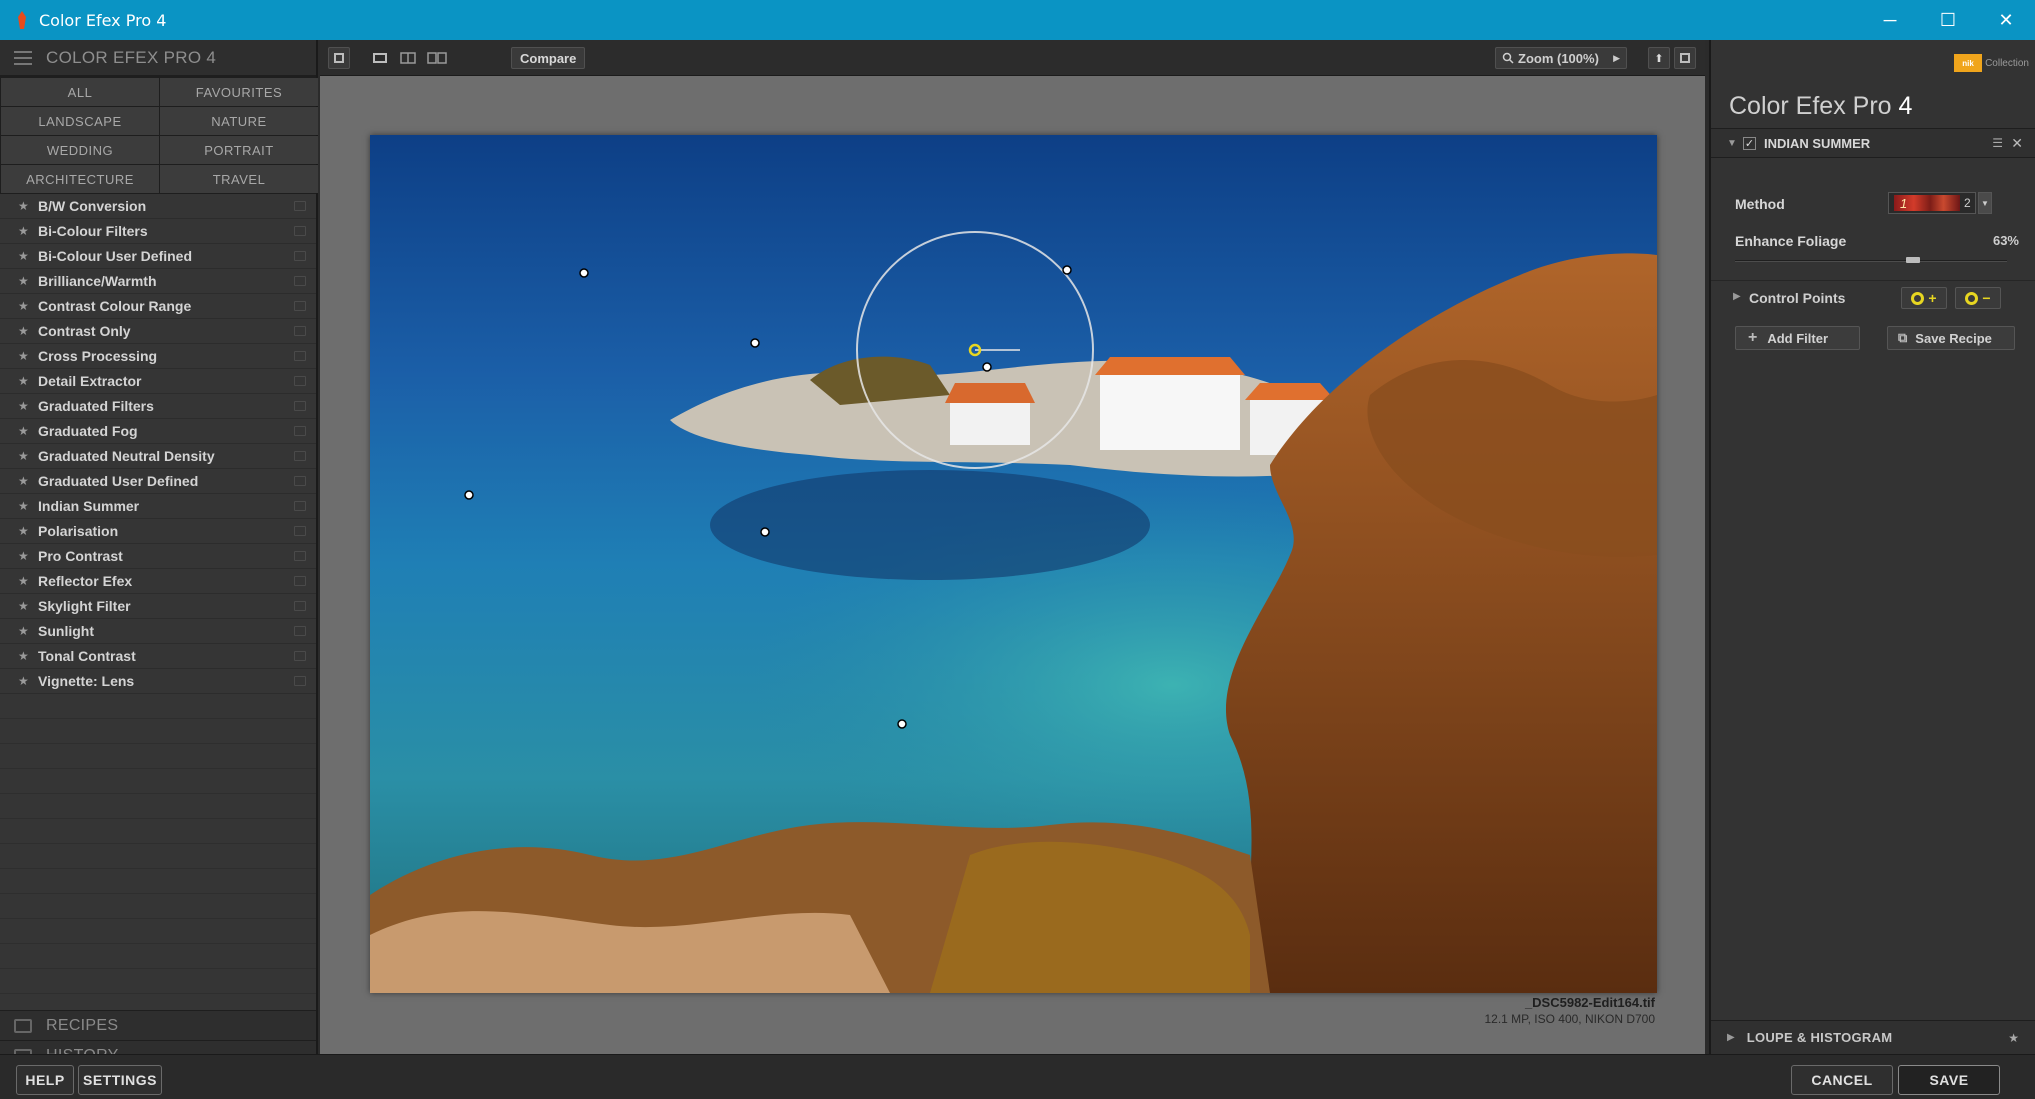 This screenshot has width=2035, height=1099. What do you see at coordinates (158, 381) in the screenshot?
I see `filter-item: ★ Detail Extractor` at bounding box center [158, 381].